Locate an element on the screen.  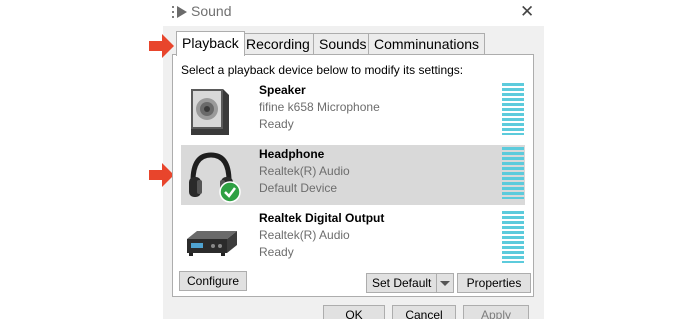
device-status: Default Device is located at coordinates (298, 188).